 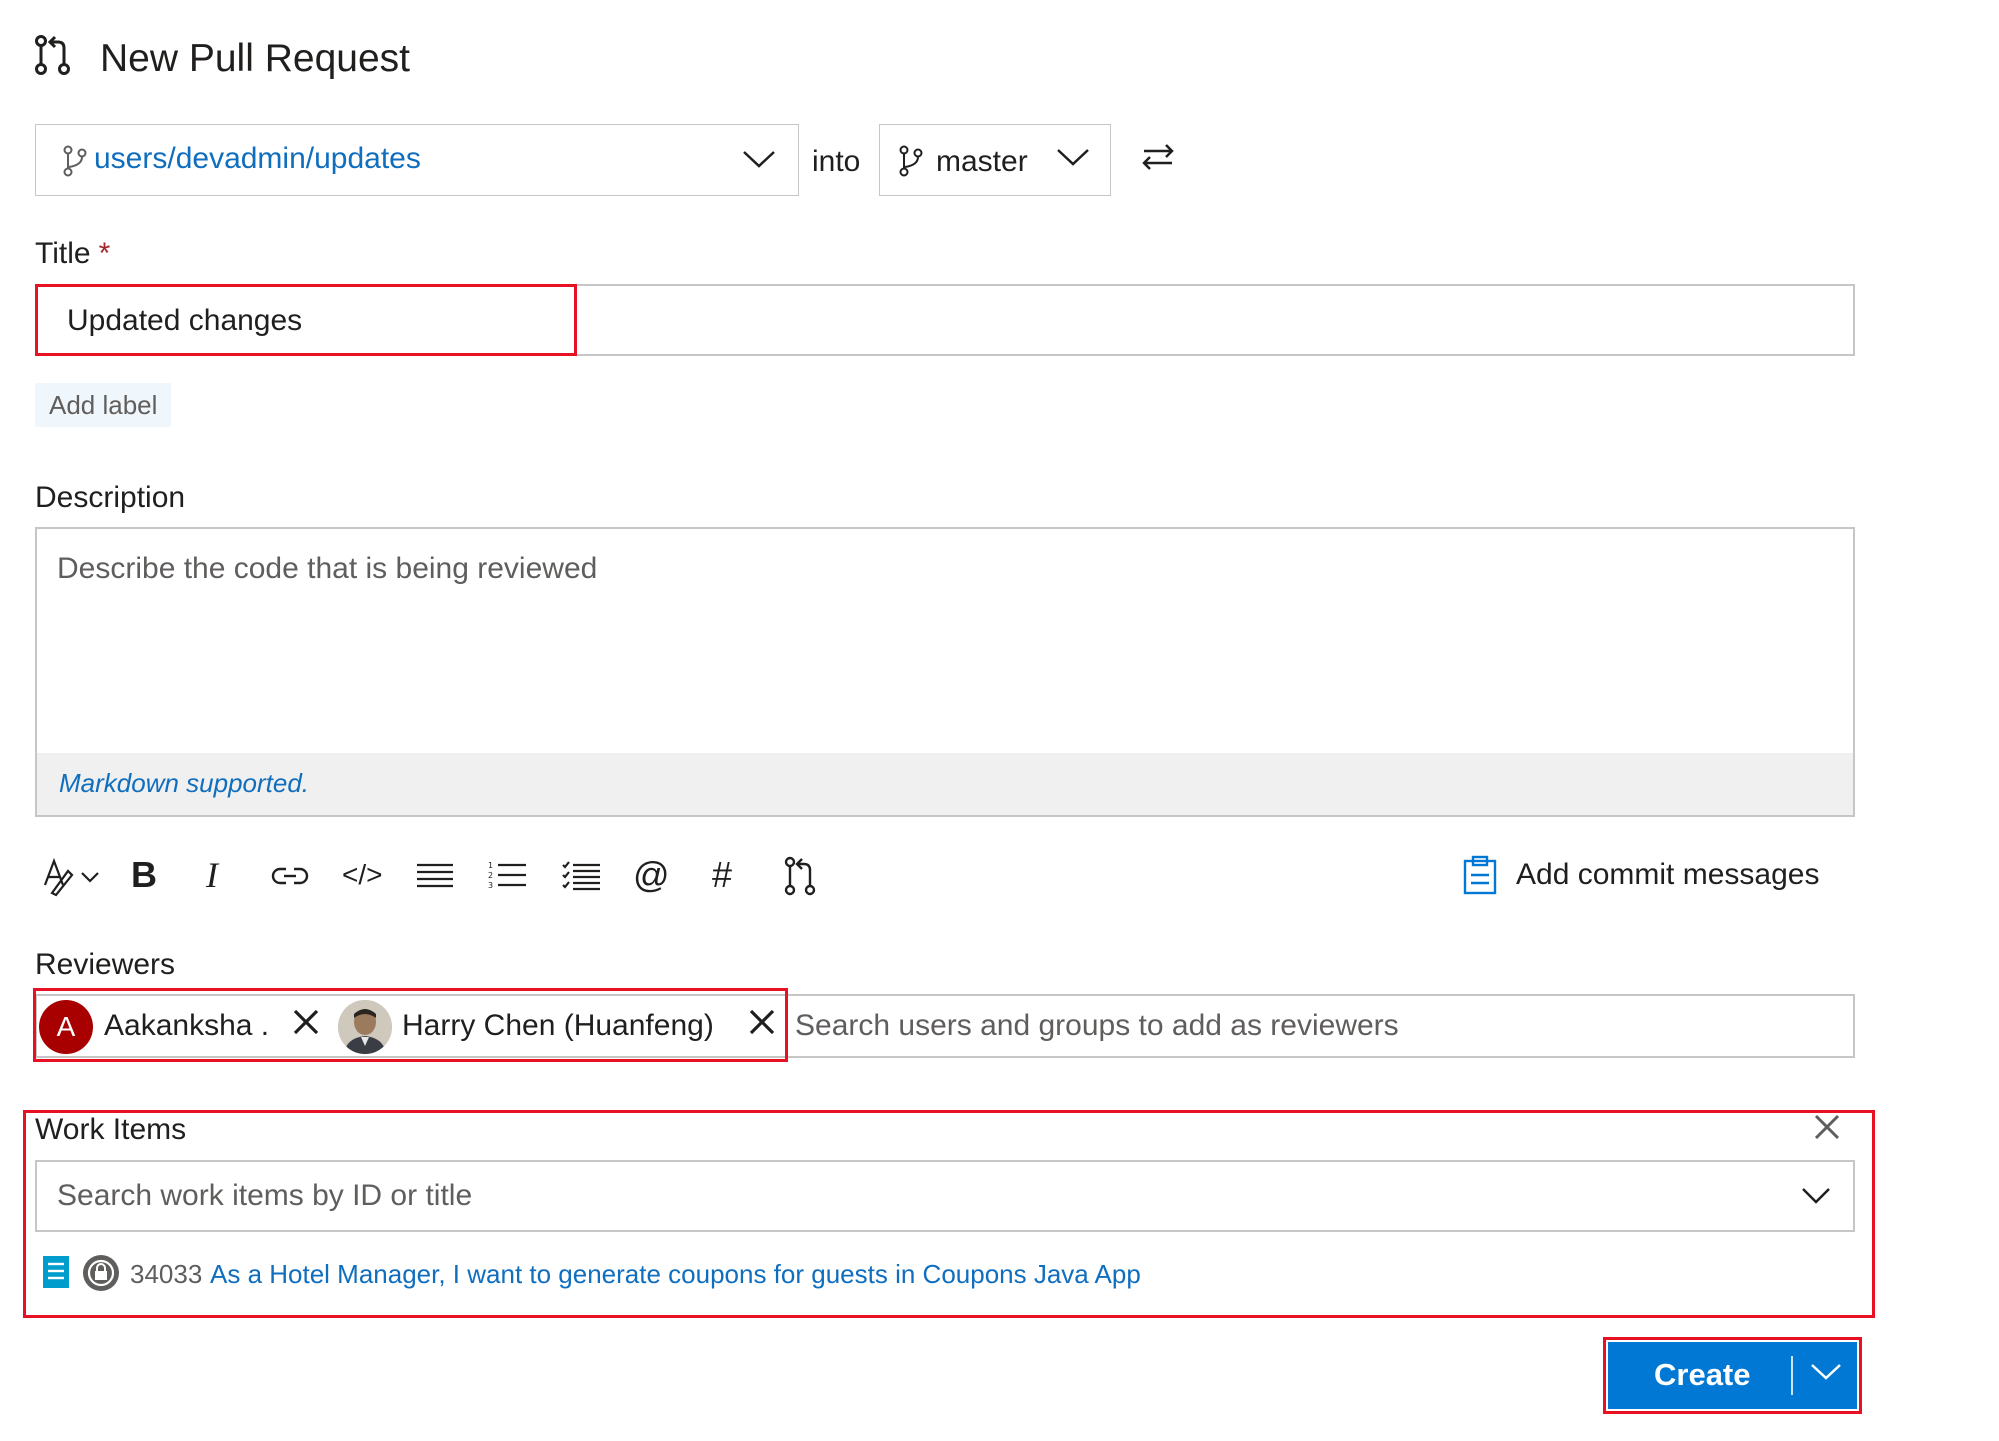 I want to click on svg-text: 2, so click(x=490, y=875).